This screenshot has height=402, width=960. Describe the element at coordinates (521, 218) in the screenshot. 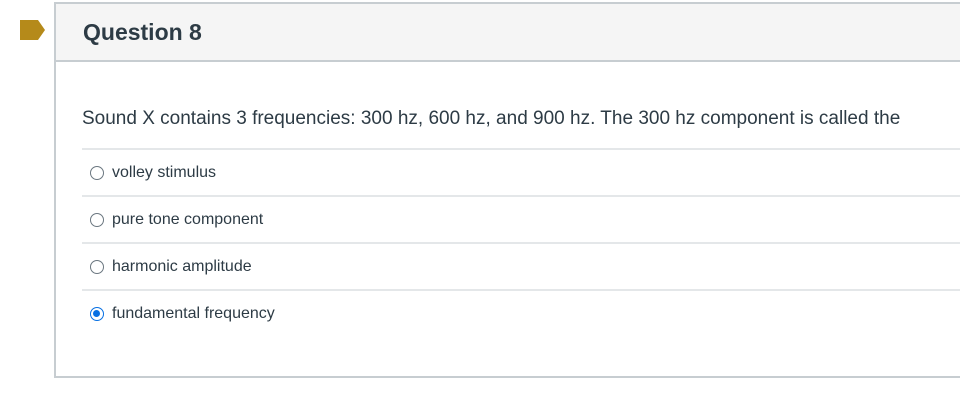

I see `answer-option: pure tone component` at that location.